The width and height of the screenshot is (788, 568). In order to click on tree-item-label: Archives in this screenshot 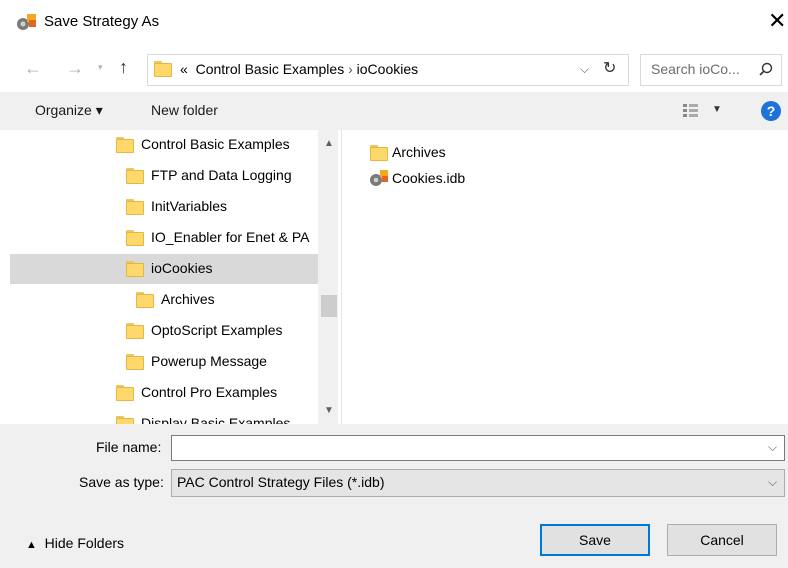, I will do `click(188, 299)`.